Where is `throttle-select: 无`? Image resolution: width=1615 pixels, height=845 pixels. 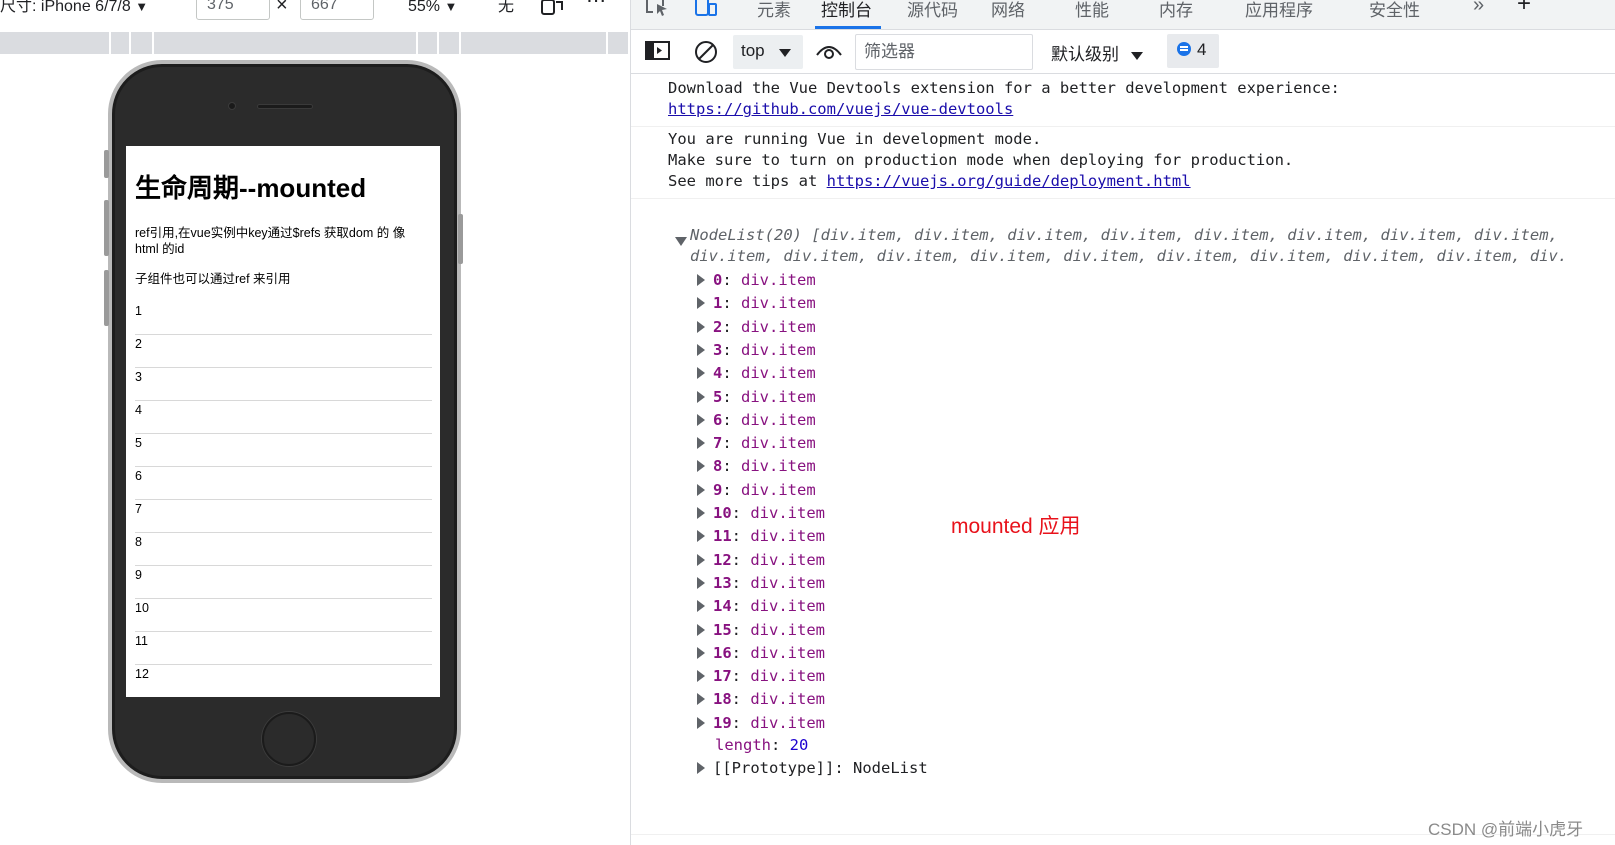
throttle-select: 无 is located at coordinates (506, 10).